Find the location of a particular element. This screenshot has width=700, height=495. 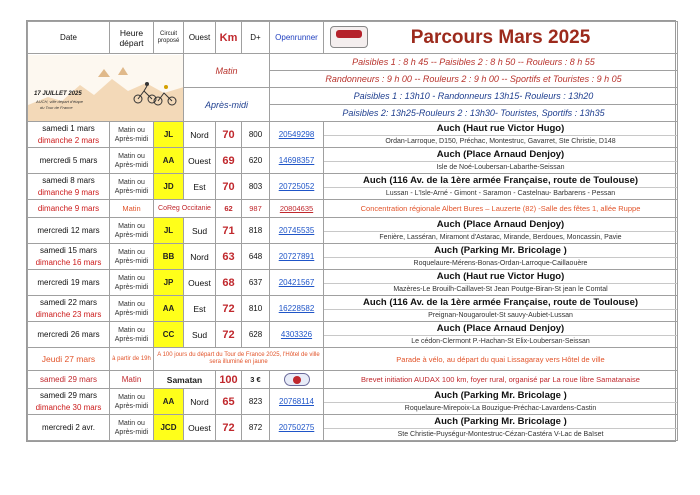

ride-leader-code: CC is located at coordinates (168, 334).